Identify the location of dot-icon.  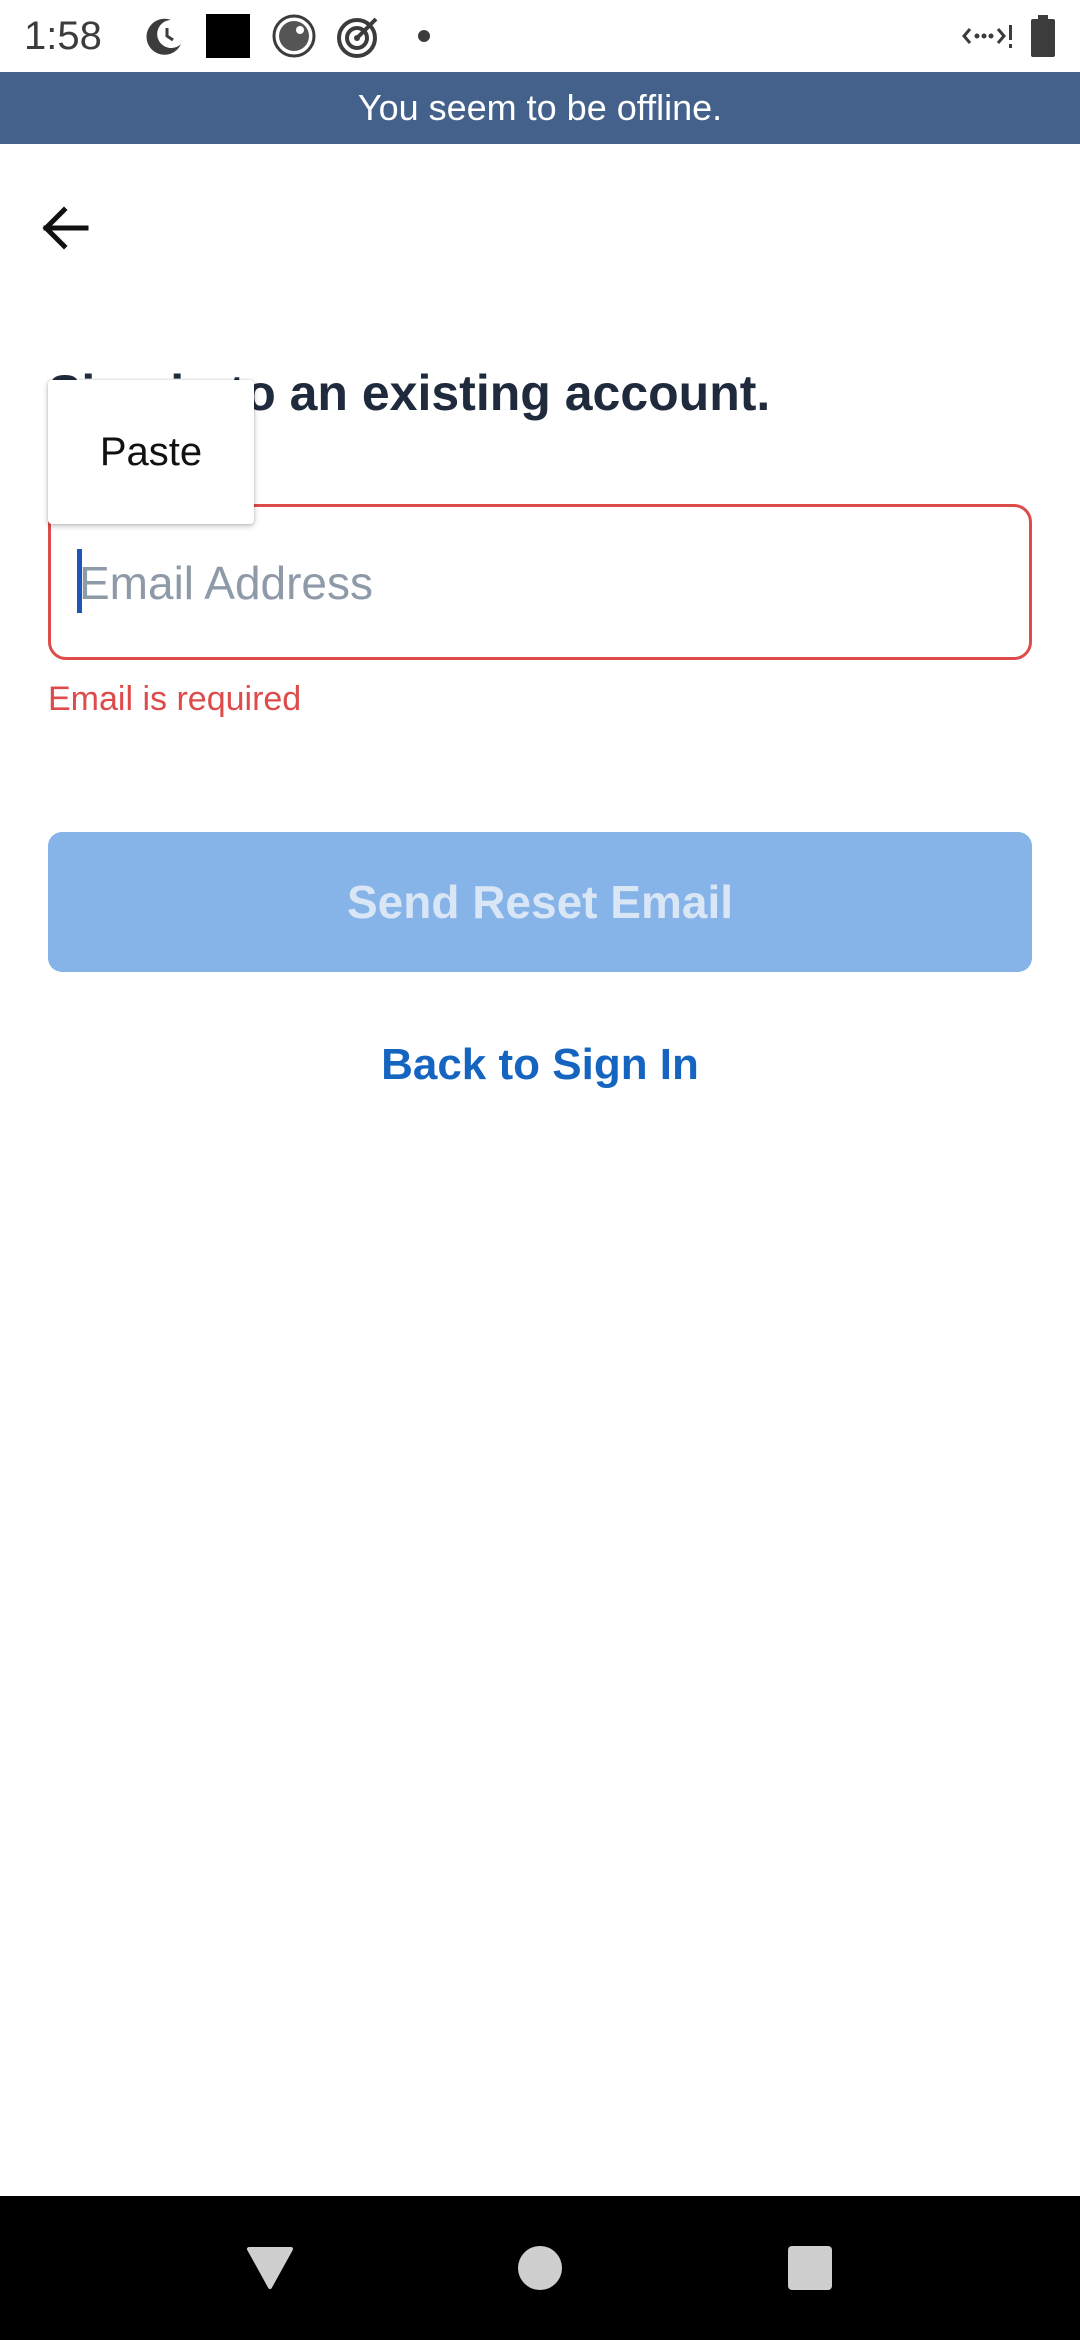
(424, 36).